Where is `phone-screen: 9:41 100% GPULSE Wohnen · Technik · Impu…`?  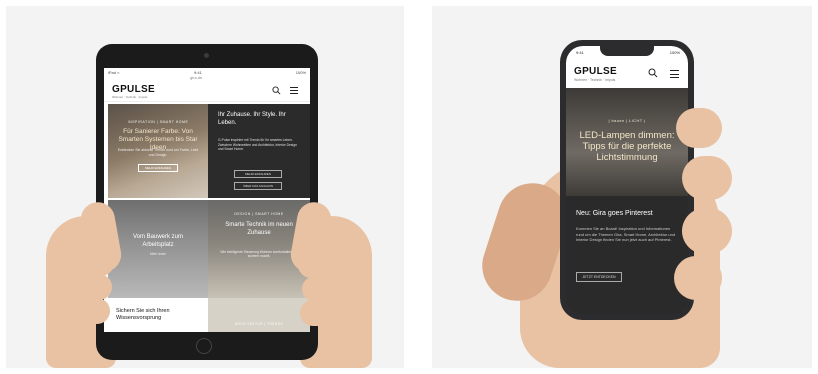 phone-screen: 9:41 100% GPULSE Wohnen · Technik · Impu… is located at coordinates (627, 180).